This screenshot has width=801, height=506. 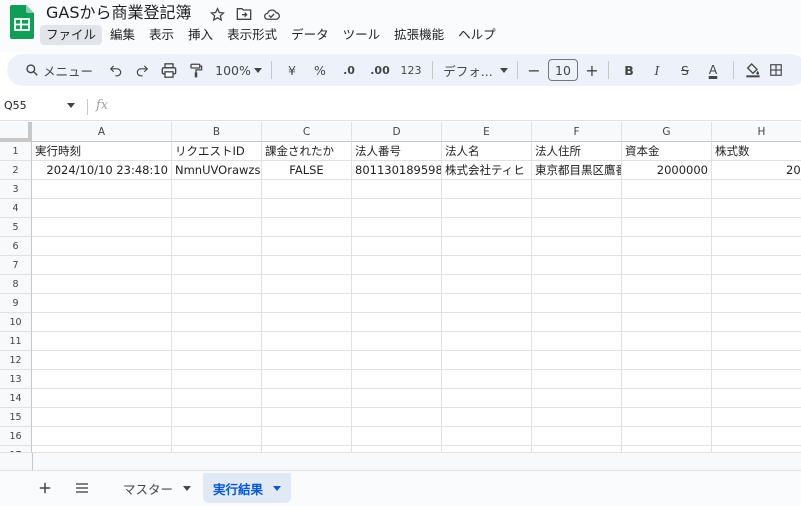 What do you see at coordinates (271, 14) in the screenshot?
I see `cloud-saved-icon` at bounding box center [271, 14].